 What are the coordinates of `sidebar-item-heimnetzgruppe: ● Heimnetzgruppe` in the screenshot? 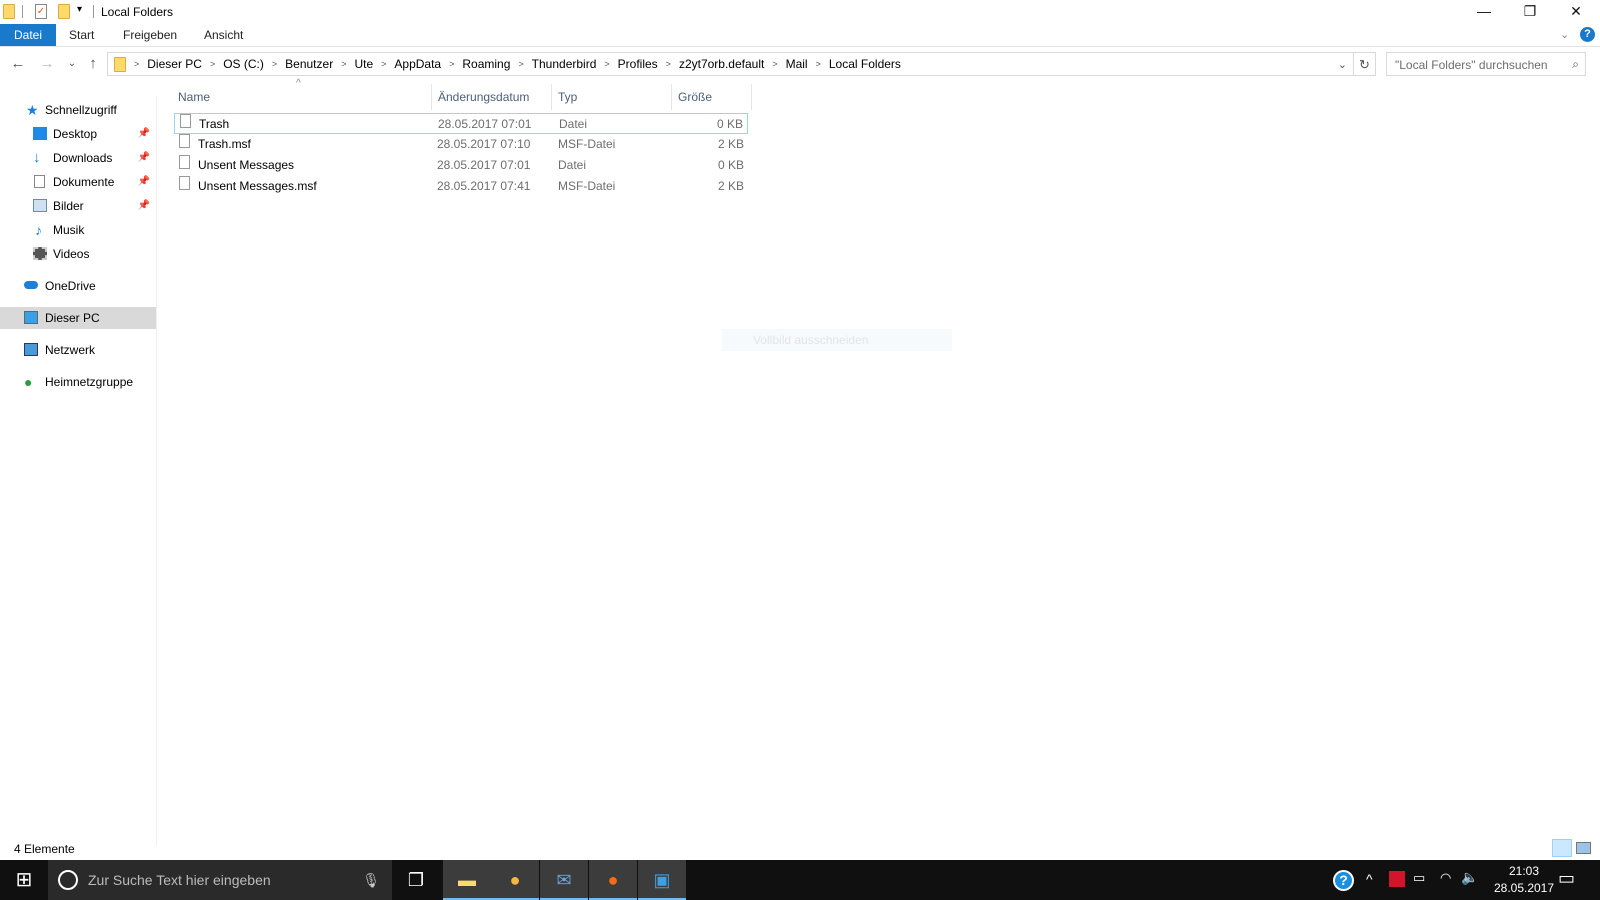 It's located at (78, 382).